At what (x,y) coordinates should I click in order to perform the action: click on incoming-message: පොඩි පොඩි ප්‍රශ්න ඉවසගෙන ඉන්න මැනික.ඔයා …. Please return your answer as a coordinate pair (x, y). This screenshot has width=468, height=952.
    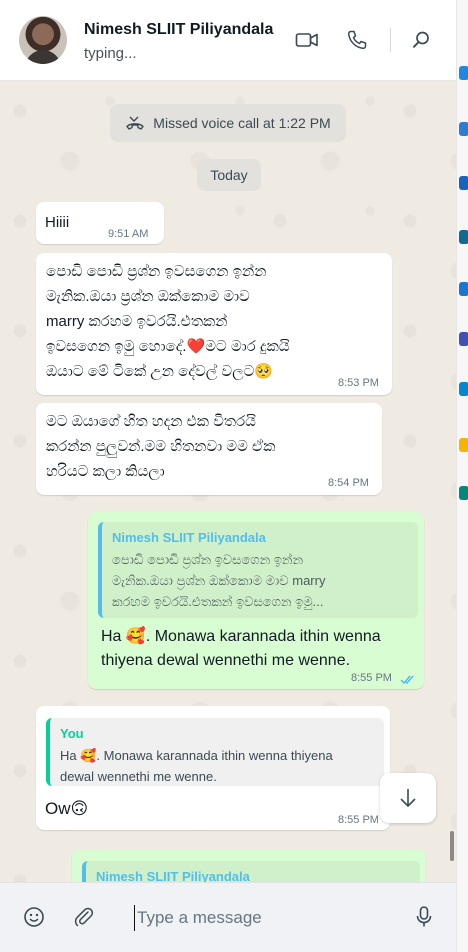
    Looking at the image, I should click on (214, 324).